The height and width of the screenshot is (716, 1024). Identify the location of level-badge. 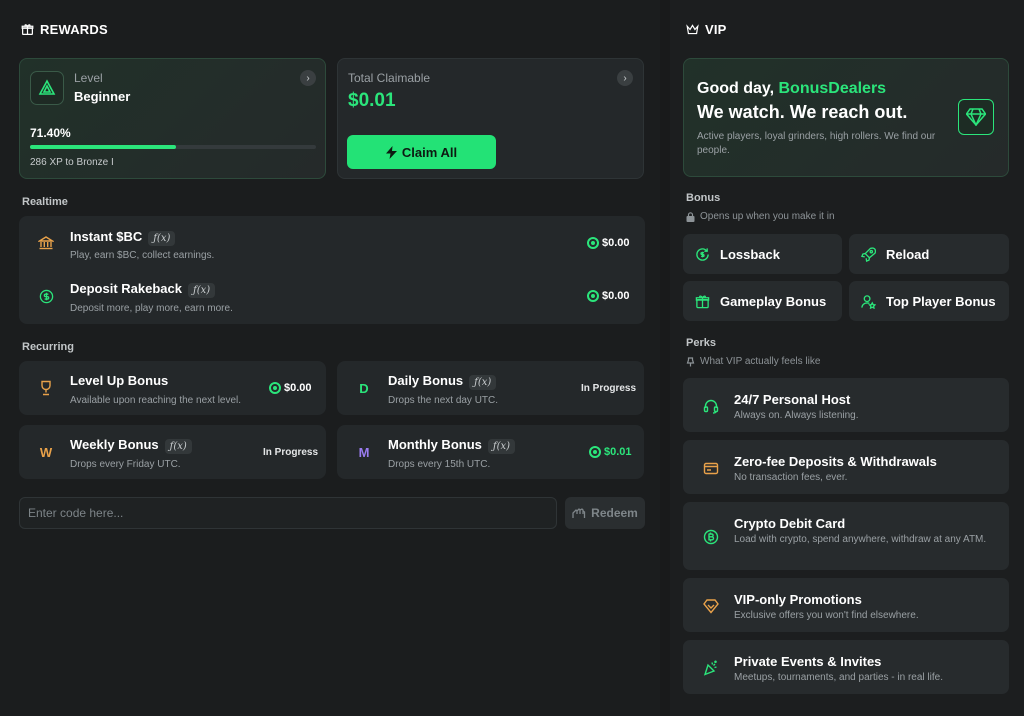
(47, 88).